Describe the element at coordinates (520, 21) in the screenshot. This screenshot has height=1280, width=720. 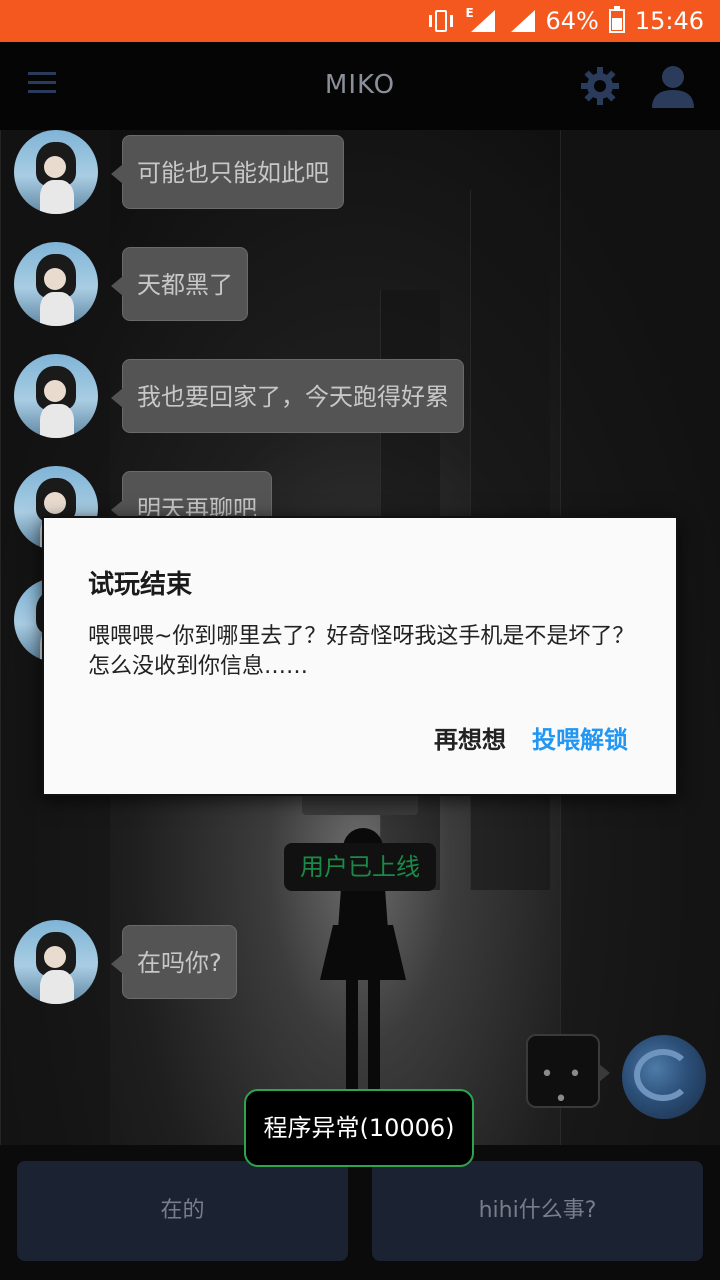
I see `signal-icon` at that location.